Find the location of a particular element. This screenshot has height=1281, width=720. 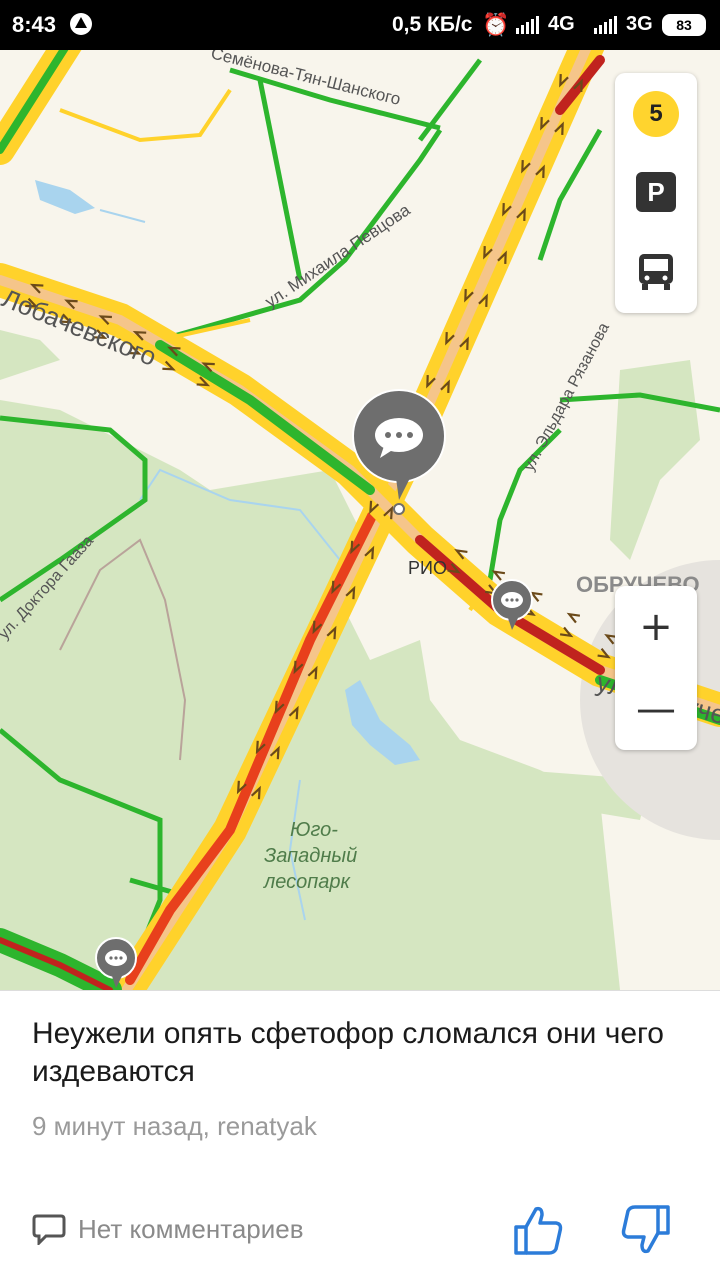

transit-bus-icon is located at coordinates (656, 272).